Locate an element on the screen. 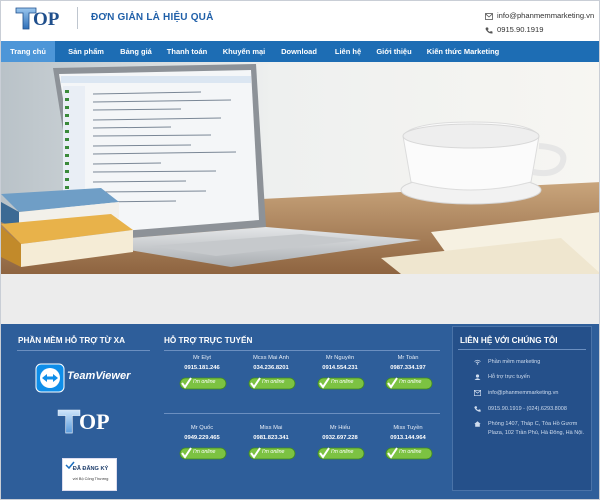  logo-text: OP is located at coordinates (46, 19).